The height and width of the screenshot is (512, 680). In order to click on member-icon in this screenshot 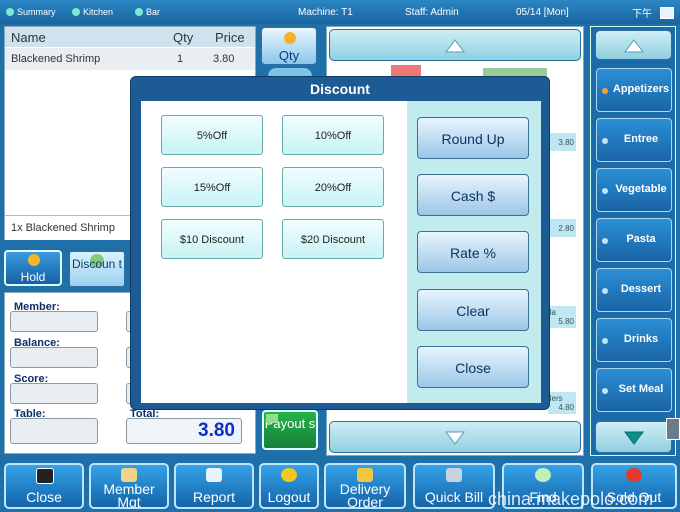, I will do `click(129, 475)`.